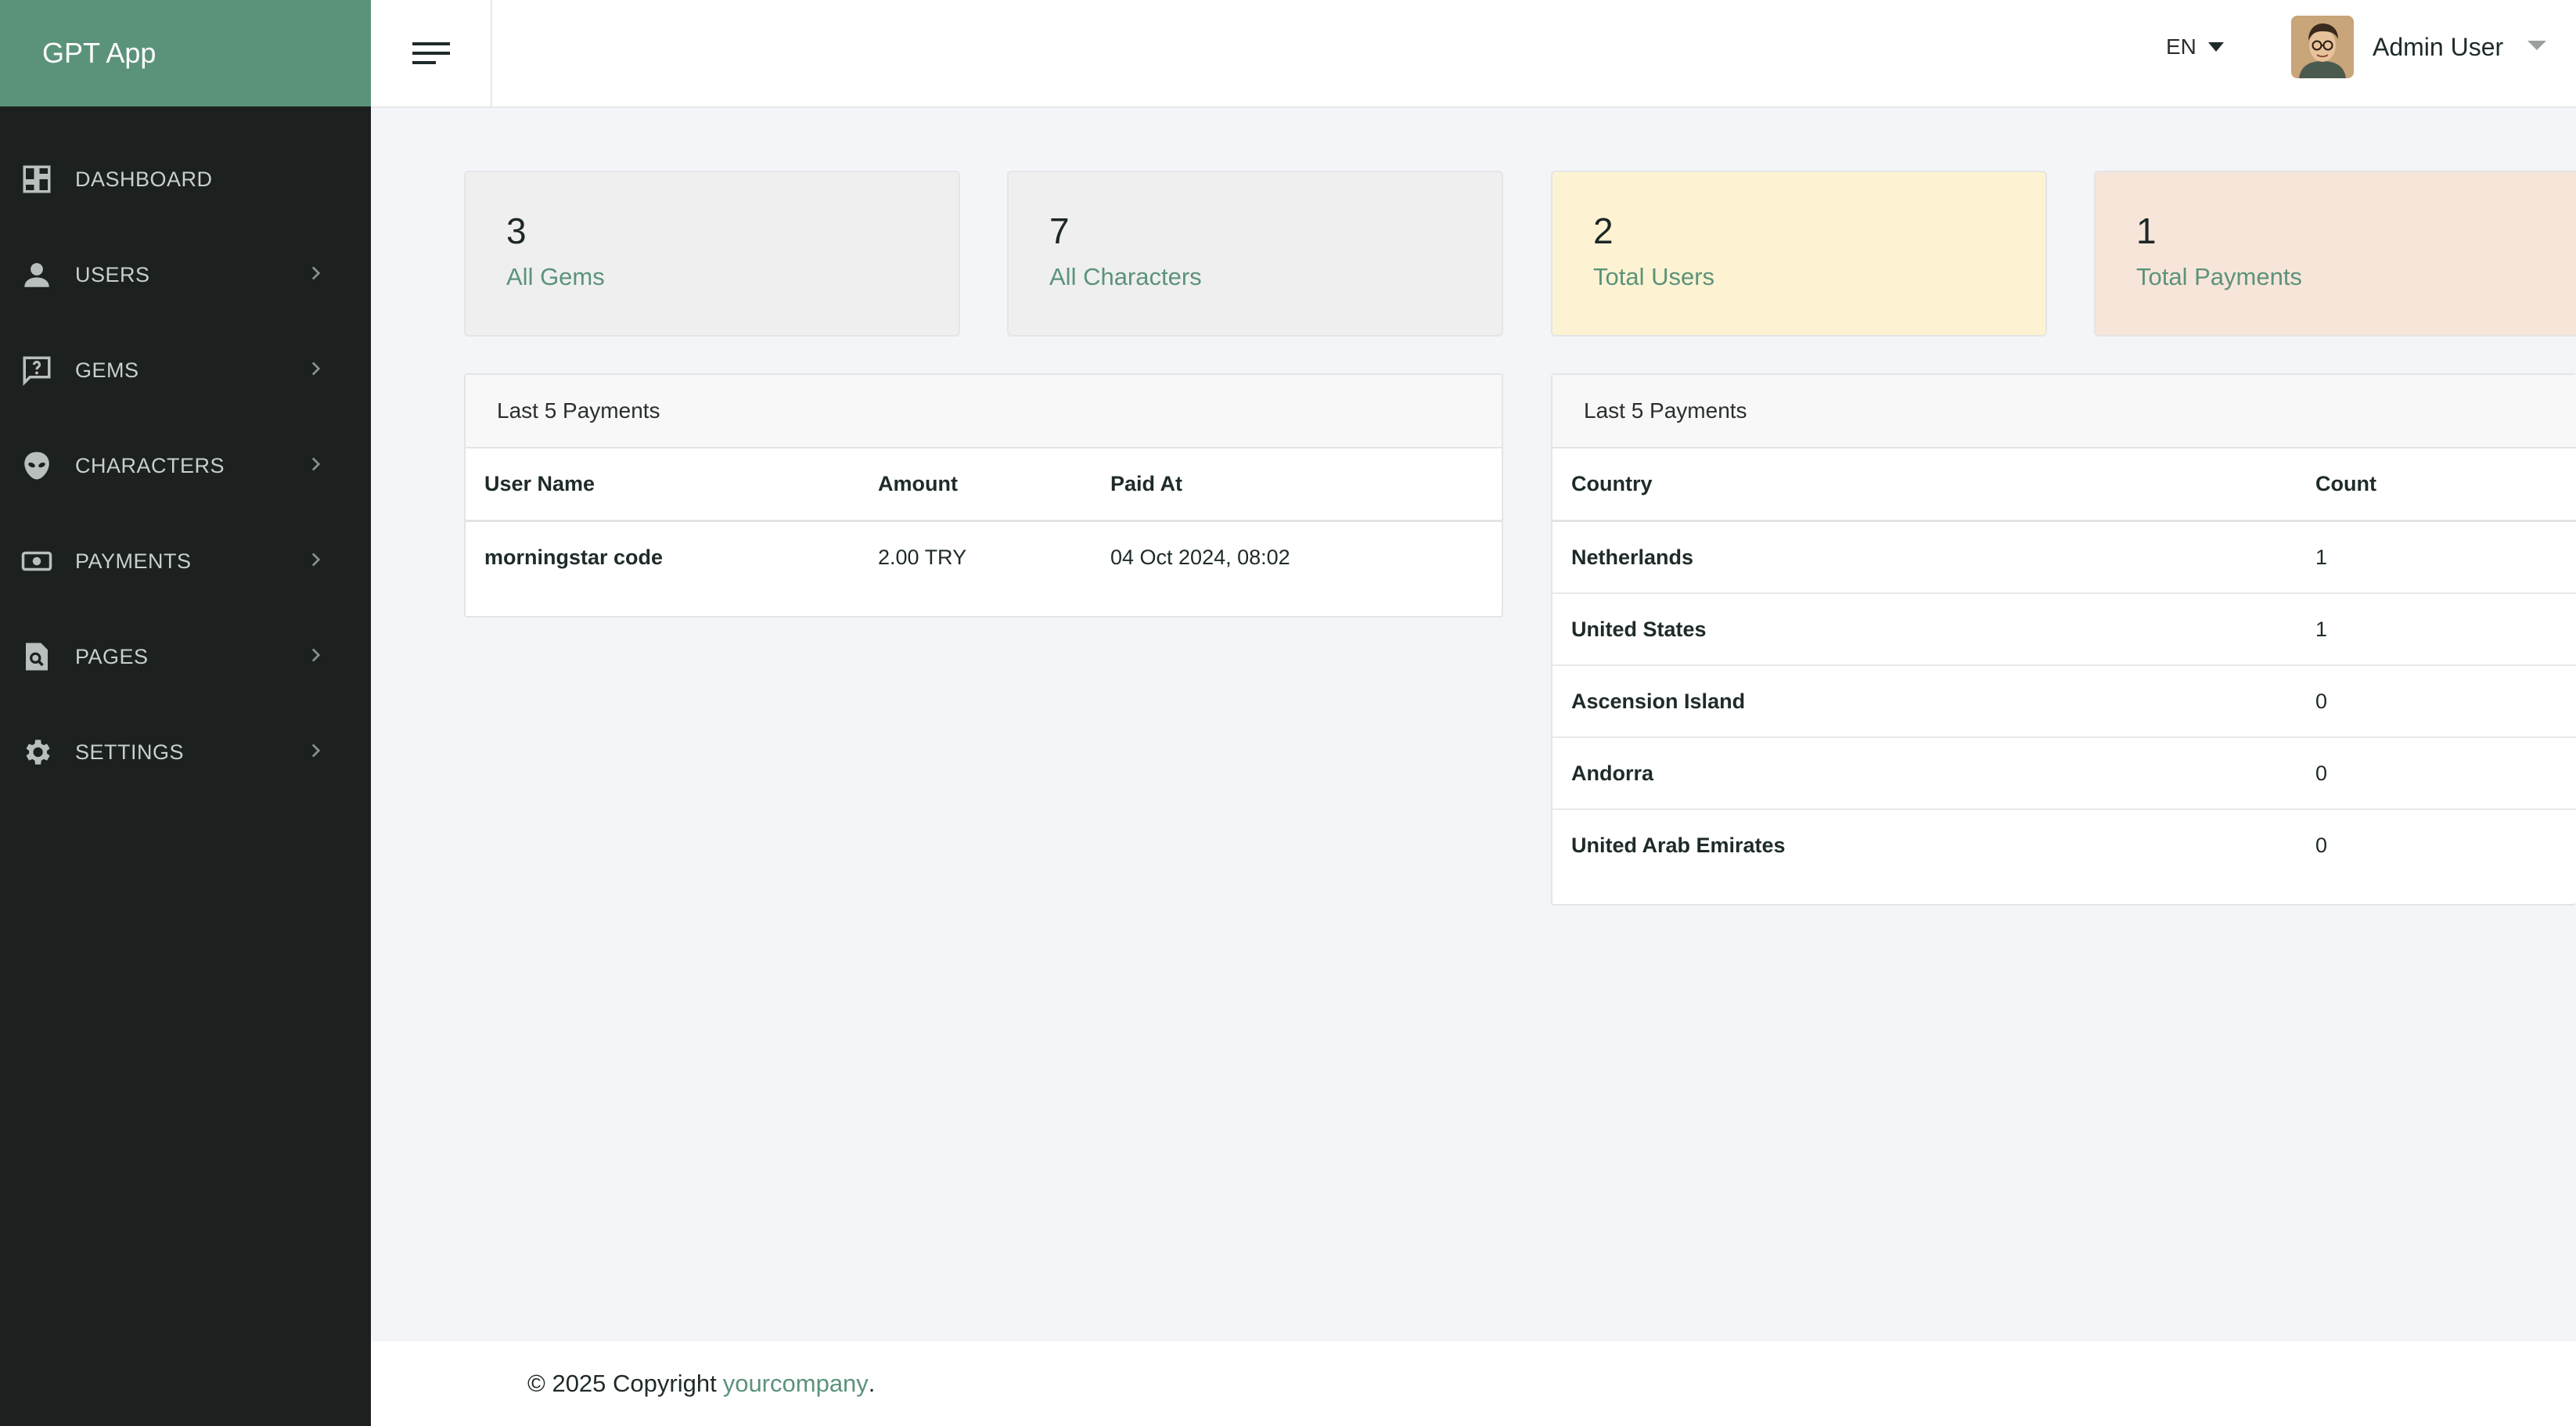 The image size is (2576, 1426). What do you see at coordinates (37, 370) in the screenshot?
I see `help-chat-icon` at bounding box center [37, 370].